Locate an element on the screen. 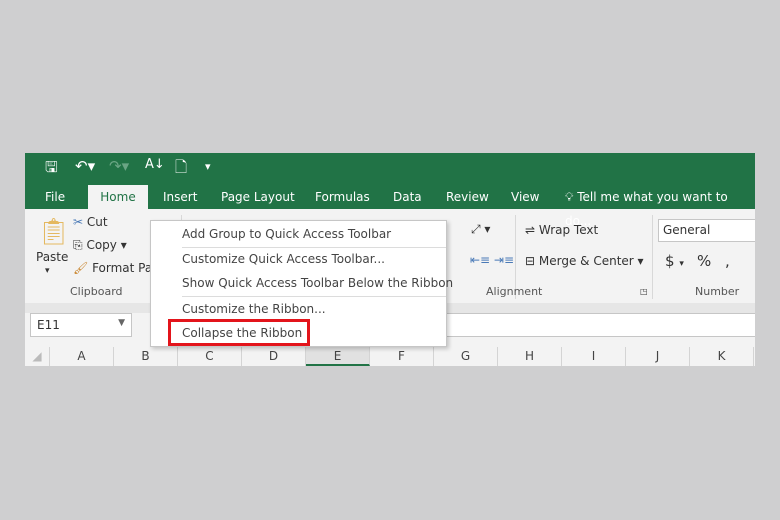 This screenshot has width=780, height=520. number-group-label: Number is located at coordinates (717, 291).